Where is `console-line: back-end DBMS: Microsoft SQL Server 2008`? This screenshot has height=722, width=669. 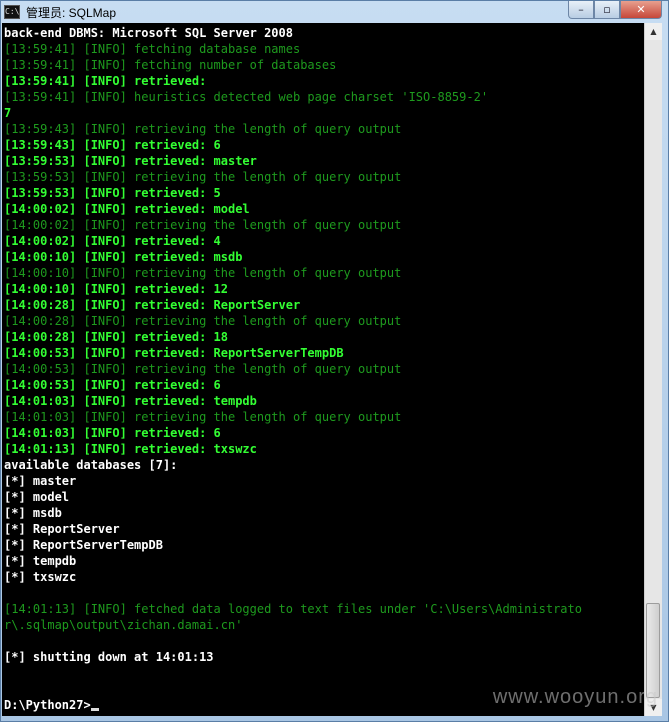 console-line: back-end DBMS: Microsoft SQL Server 2008 is located at coordinates (148, 33).